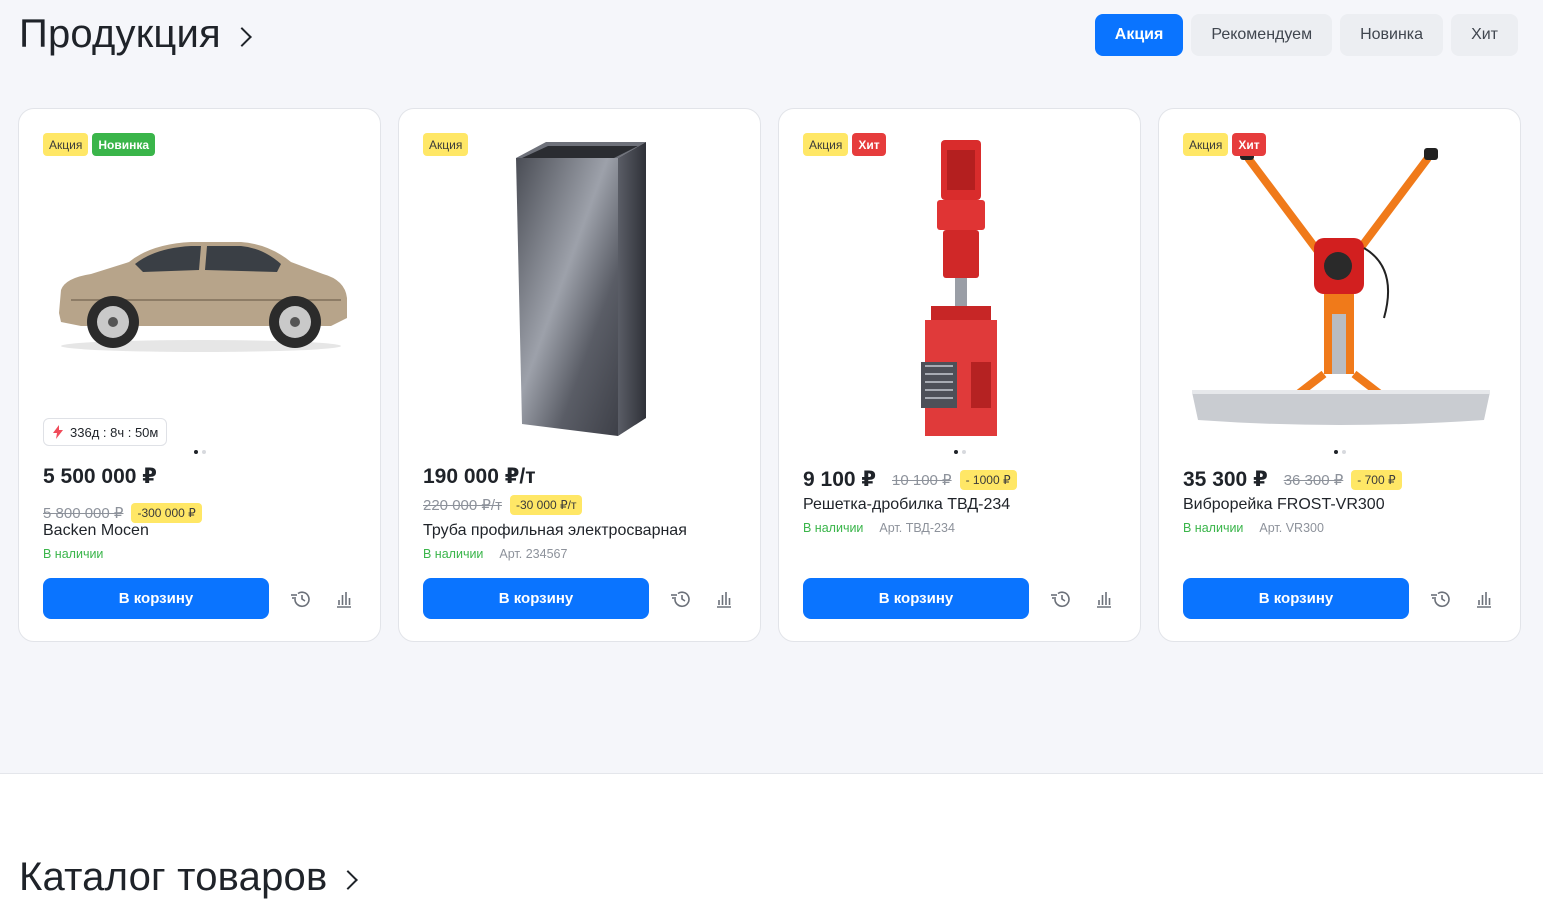  I want to click on badge-new: Новинка, so click(124, 144).